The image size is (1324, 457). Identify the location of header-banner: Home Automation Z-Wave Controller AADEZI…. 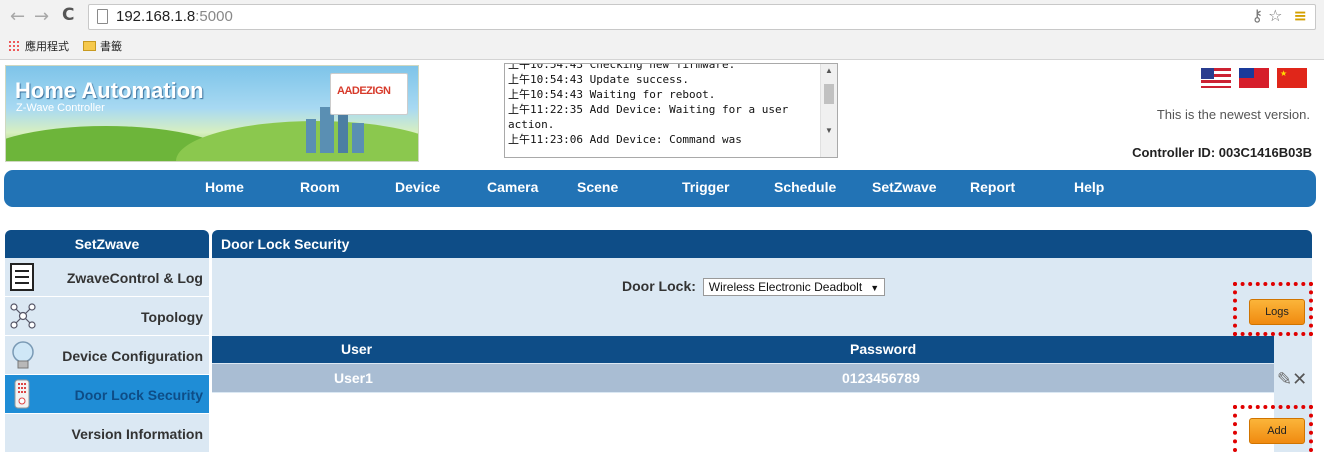
(212, 113).